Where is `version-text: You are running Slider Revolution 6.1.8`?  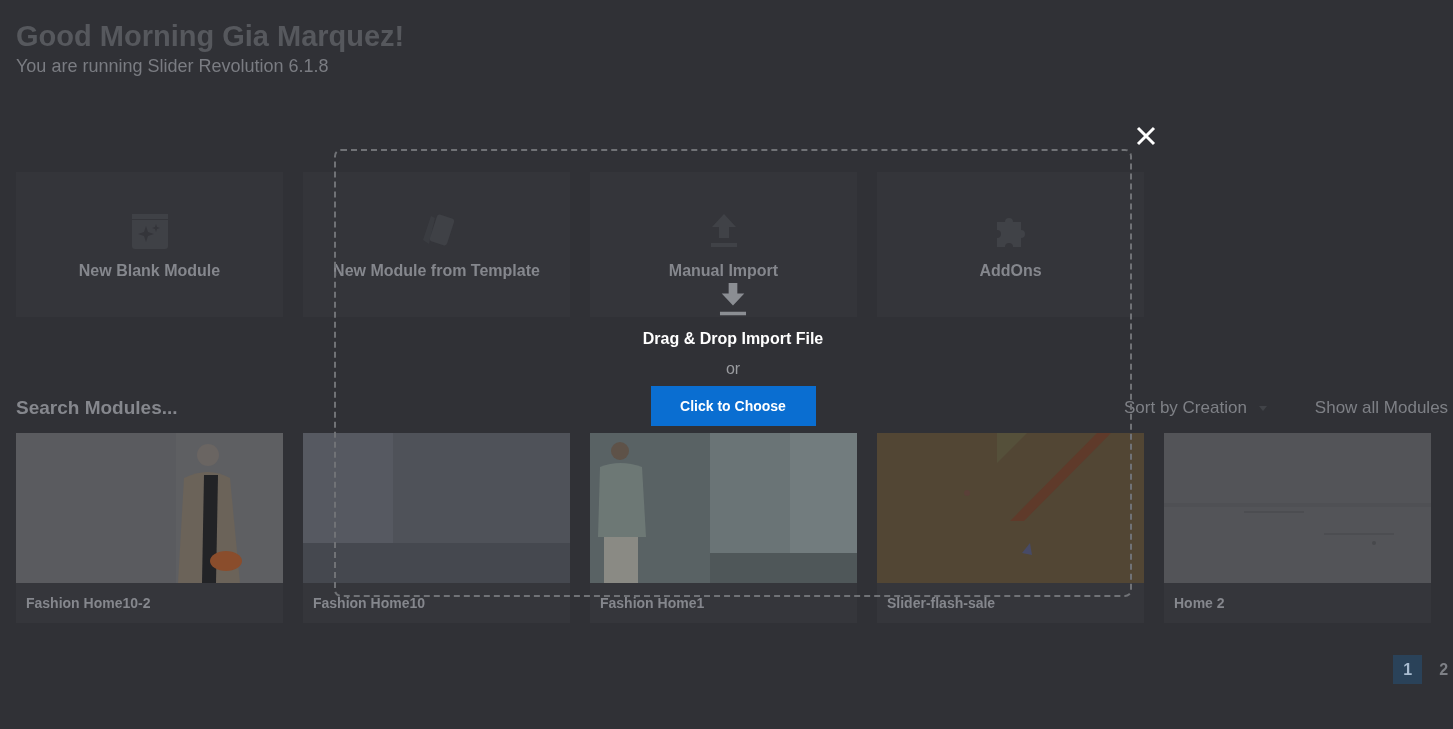 version-text: You are running Slider Revolution 6.1.8 is located at coordinates (173, 66).